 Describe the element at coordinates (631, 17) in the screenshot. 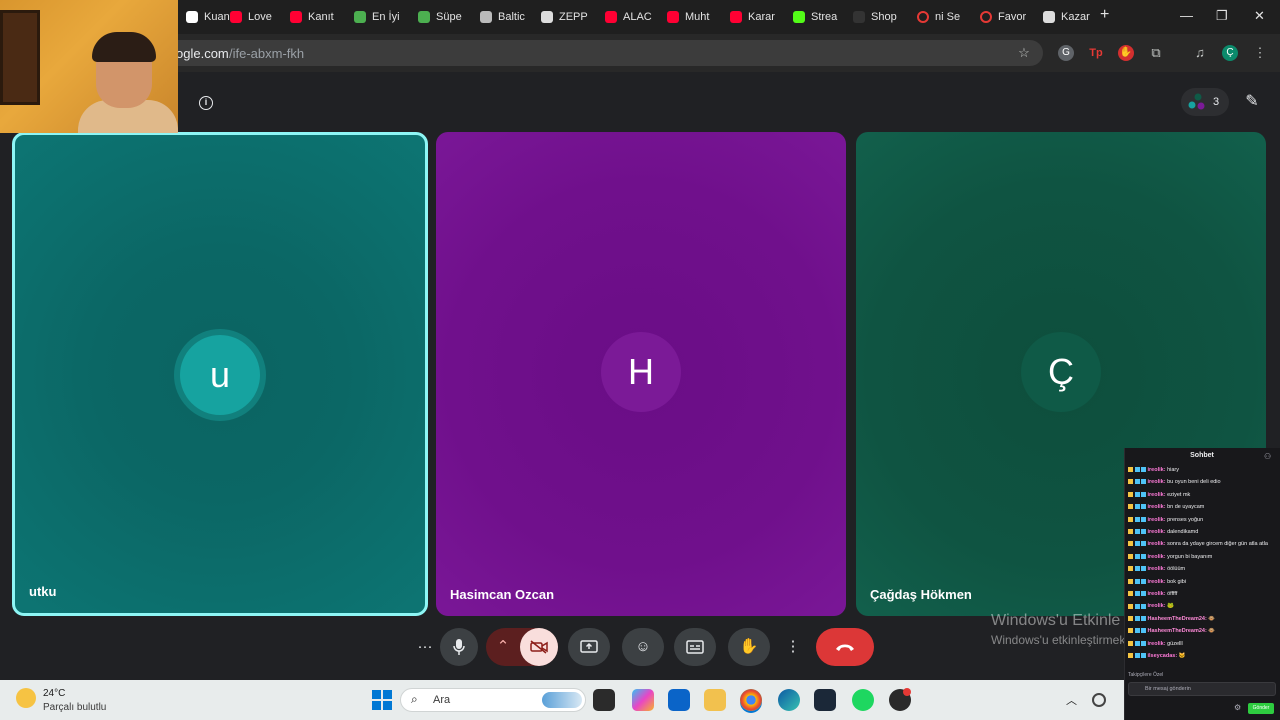

I see `browser-tab: ALAC` at that location.